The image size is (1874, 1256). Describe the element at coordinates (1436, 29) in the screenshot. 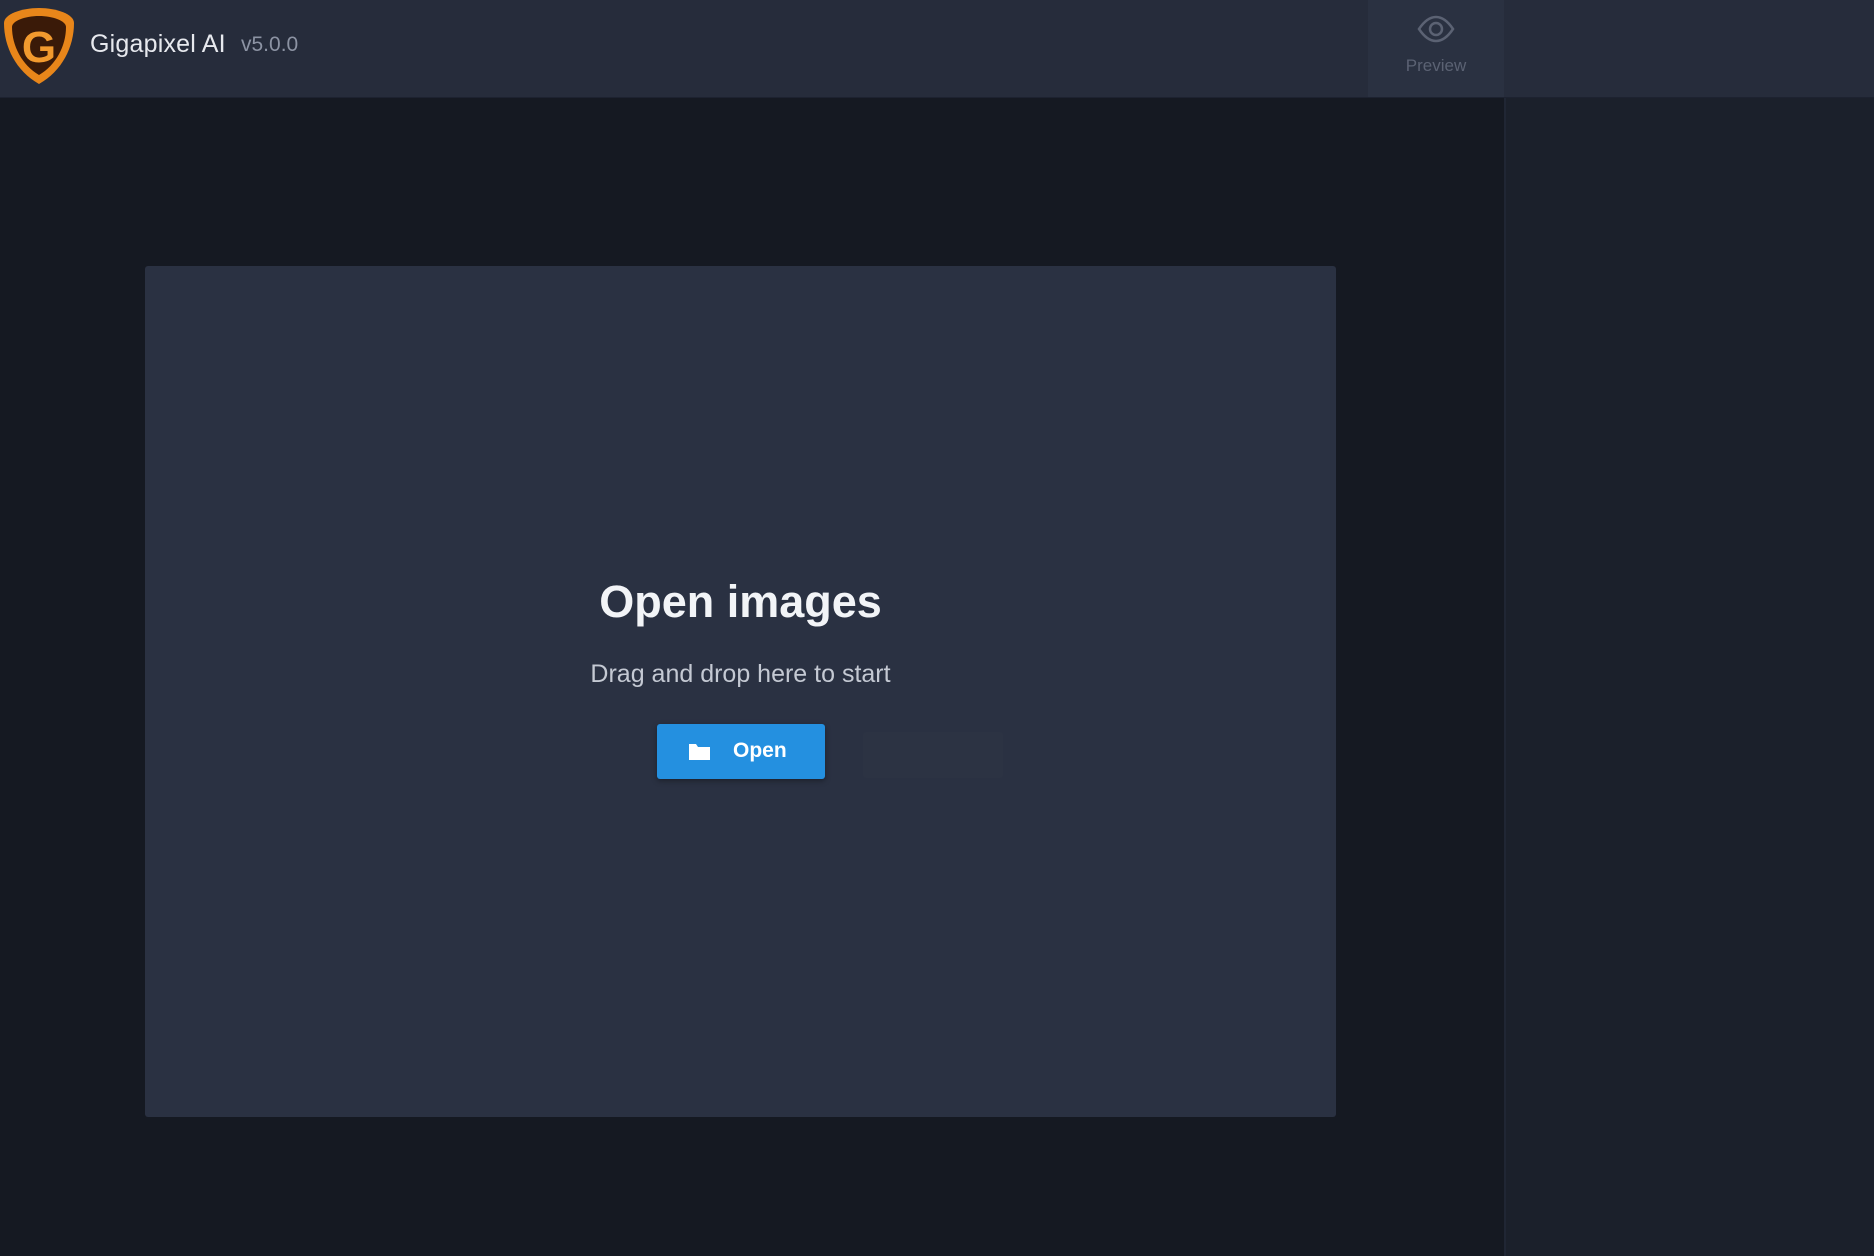

I see `eye-icon` at that location.